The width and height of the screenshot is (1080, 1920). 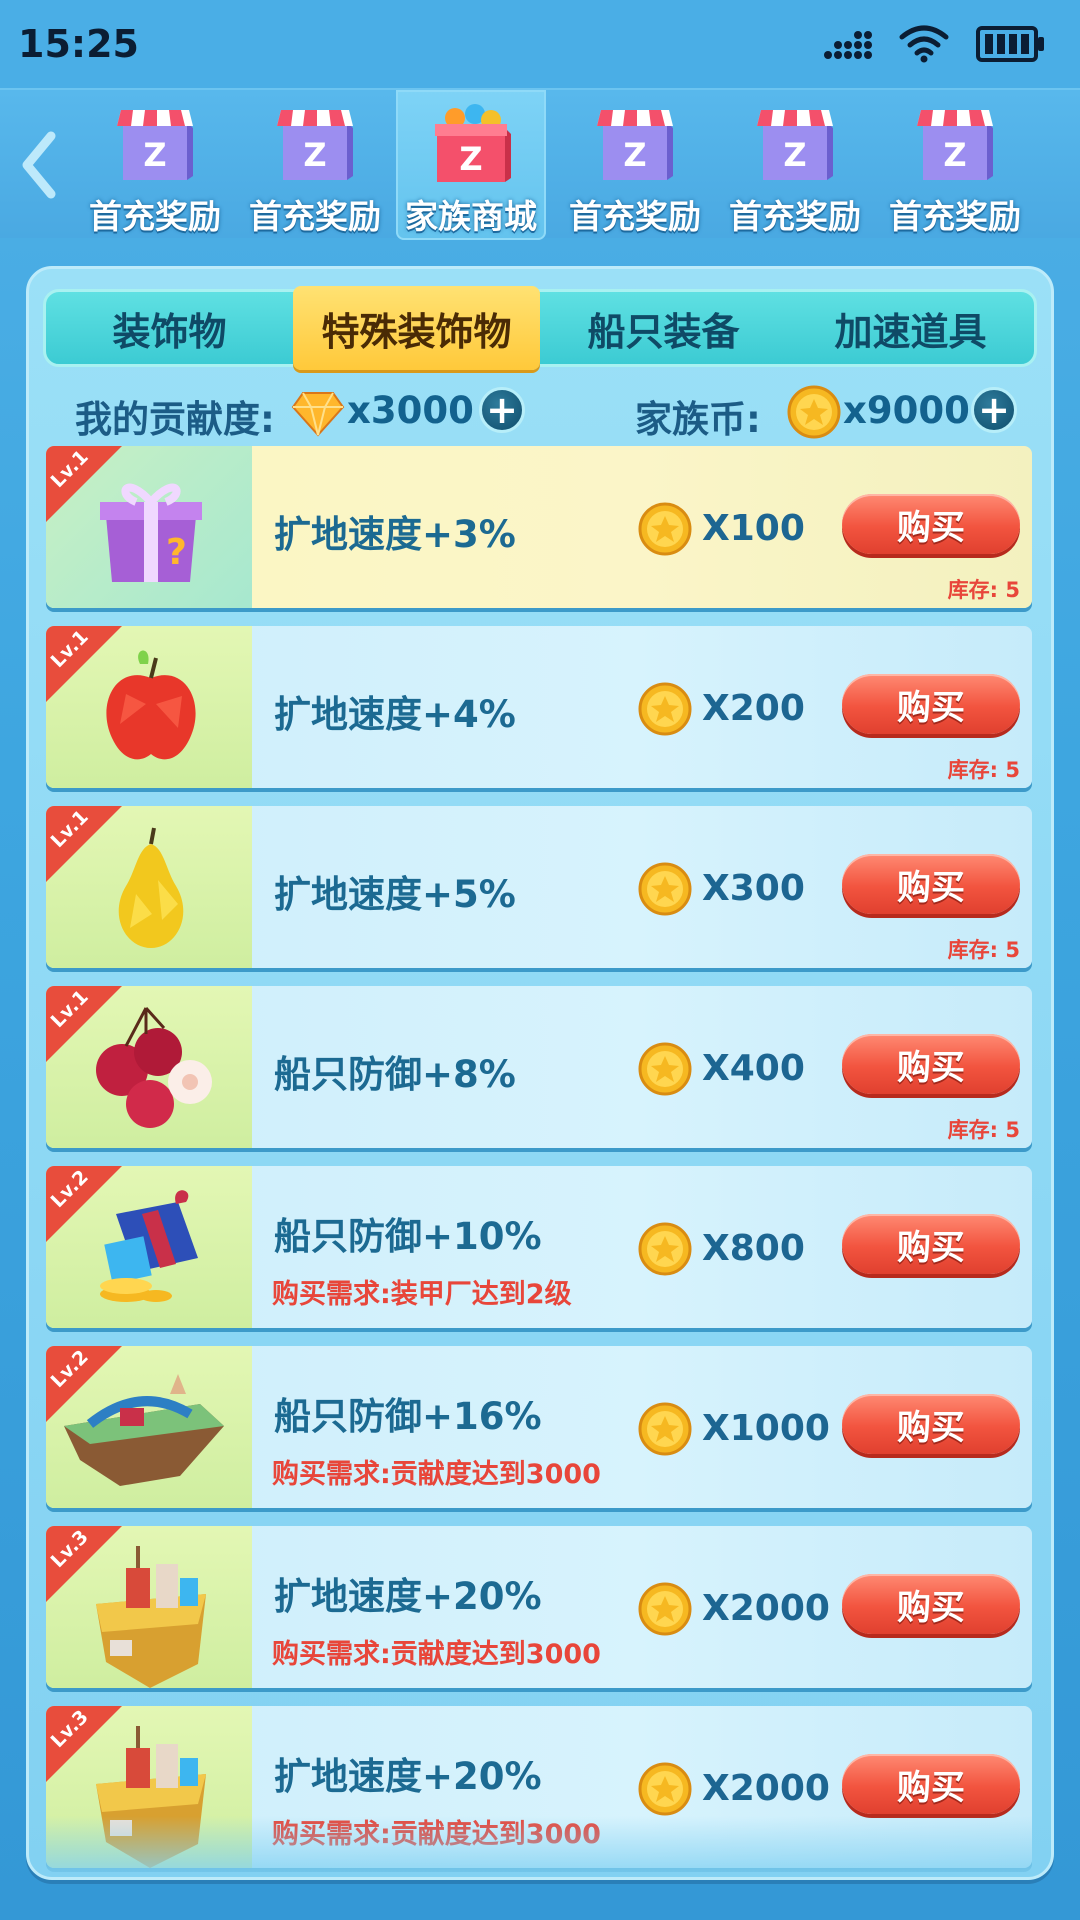 I want to click on item-description: 船只防御+8%, so click(x=395, y=1074).